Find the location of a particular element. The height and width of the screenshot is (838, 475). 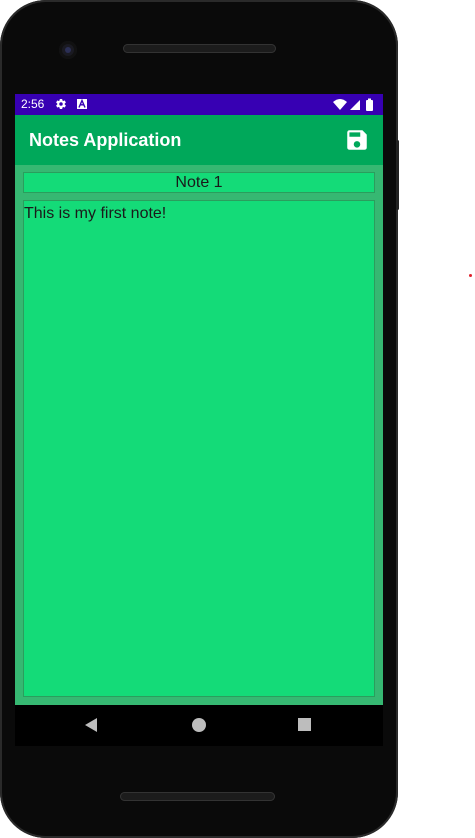

gear-icon is located at coordinates (61, 104).